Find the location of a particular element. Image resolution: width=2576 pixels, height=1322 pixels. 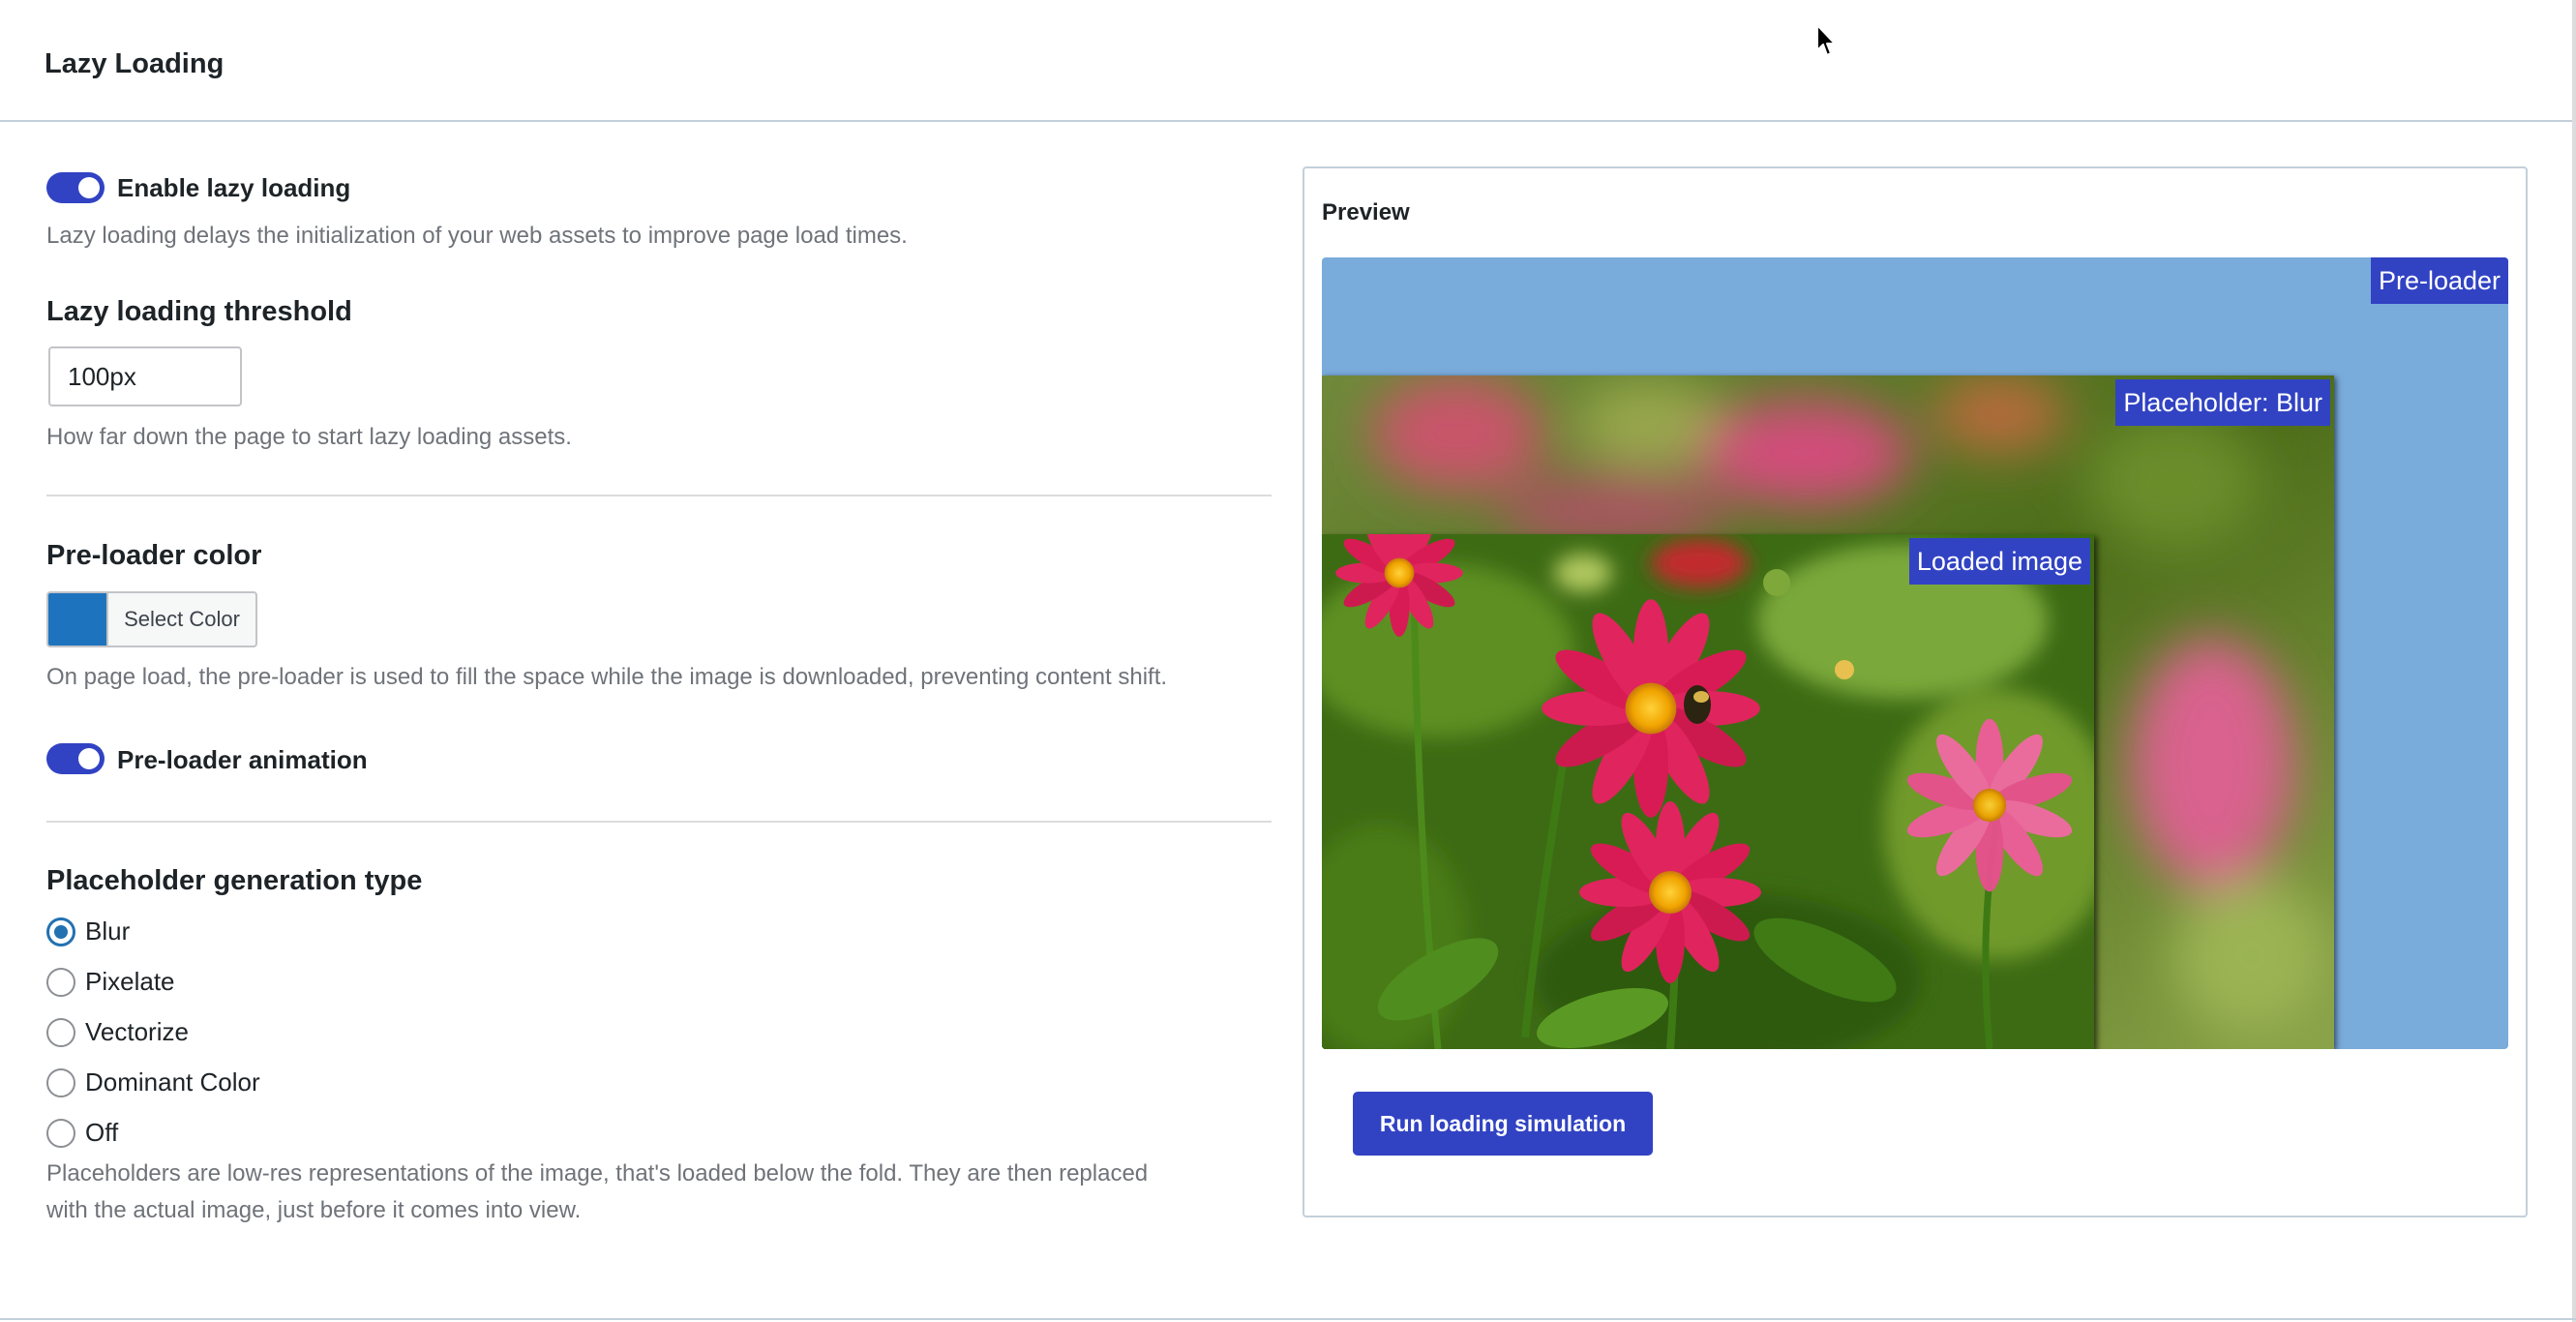

radio-option-dominant-color: Dominant Color is located at coordinates (153, 1082).